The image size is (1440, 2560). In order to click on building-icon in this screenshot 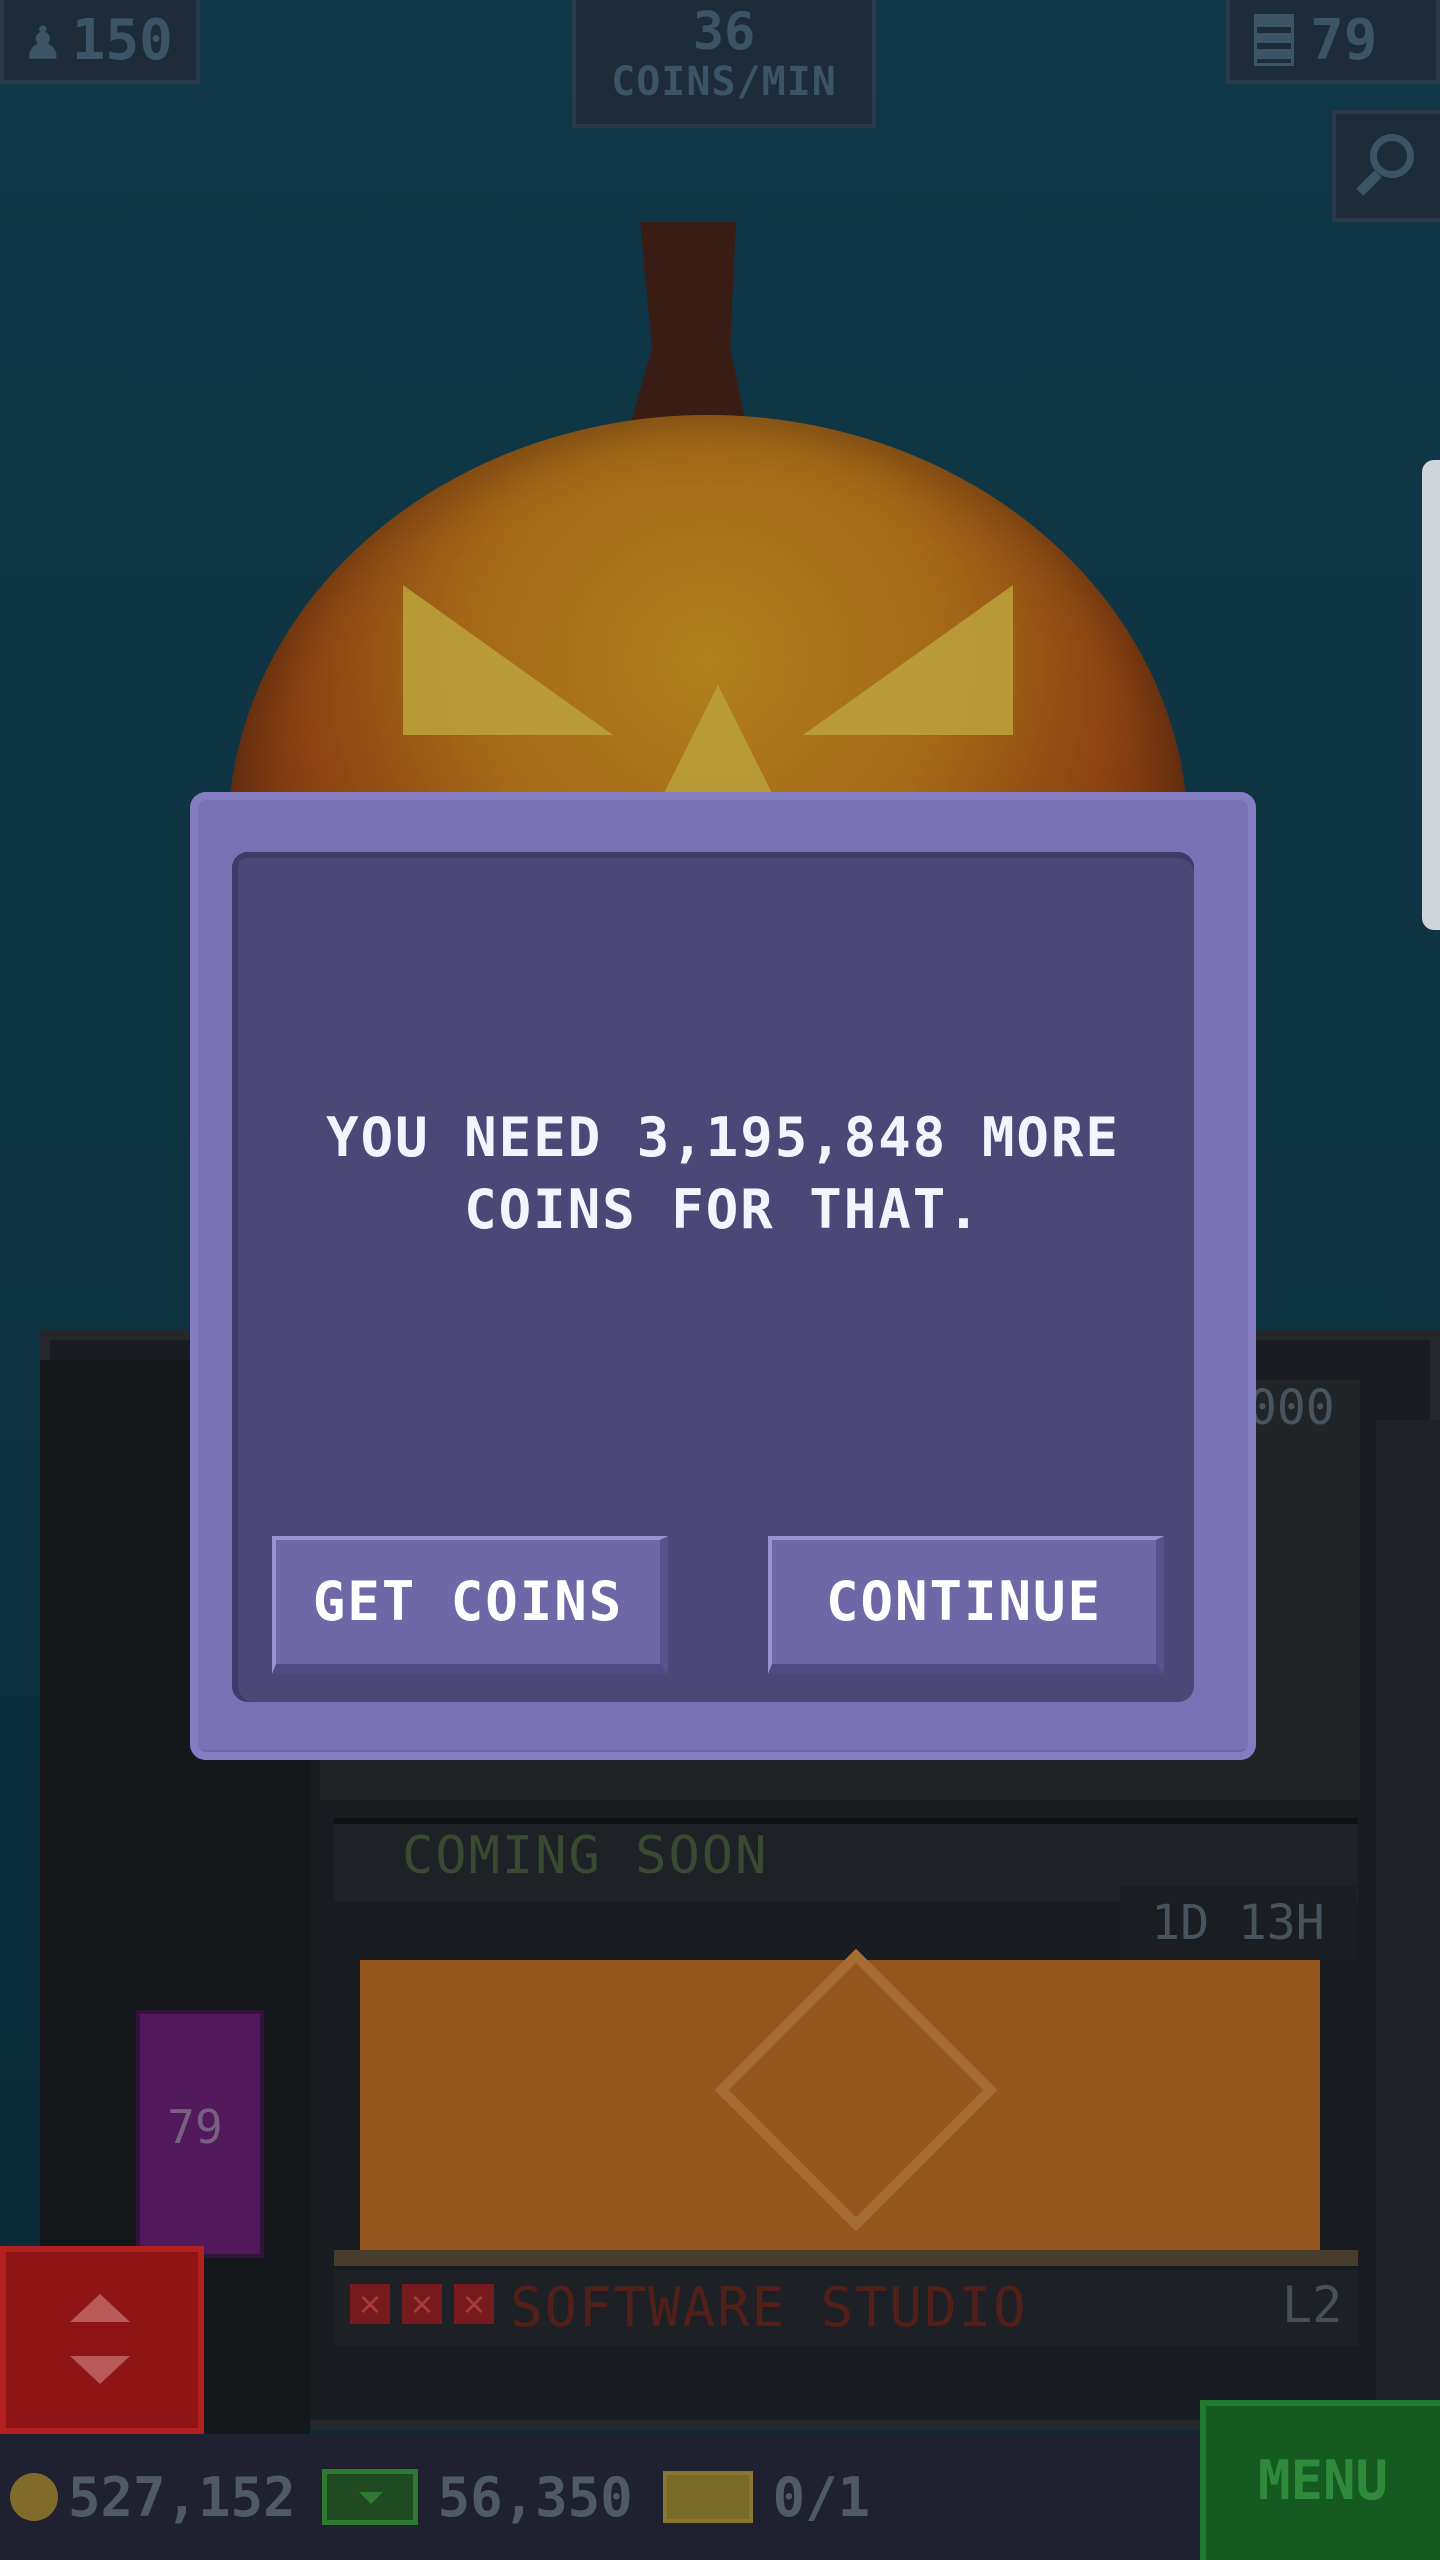, I will do `click(1274, 40)`.